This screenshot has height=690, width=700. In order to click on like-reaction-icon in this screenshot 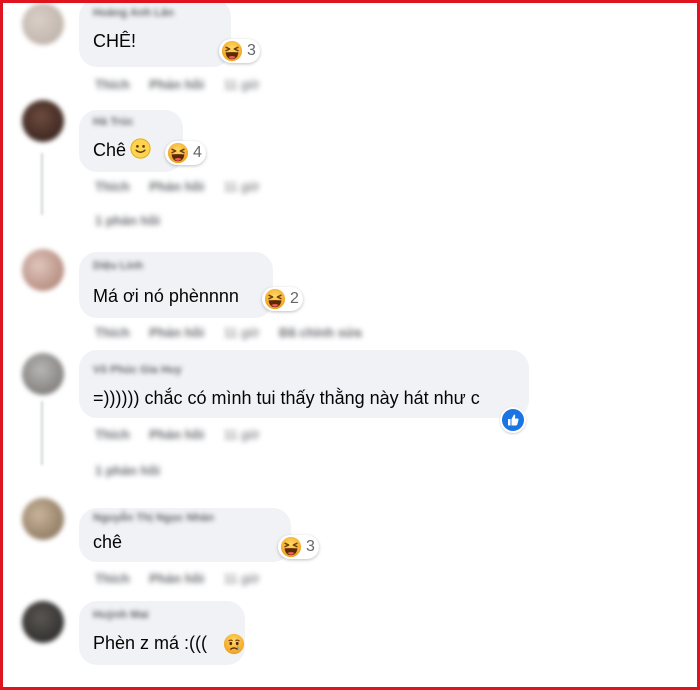, I will do `click(513, 420)`.